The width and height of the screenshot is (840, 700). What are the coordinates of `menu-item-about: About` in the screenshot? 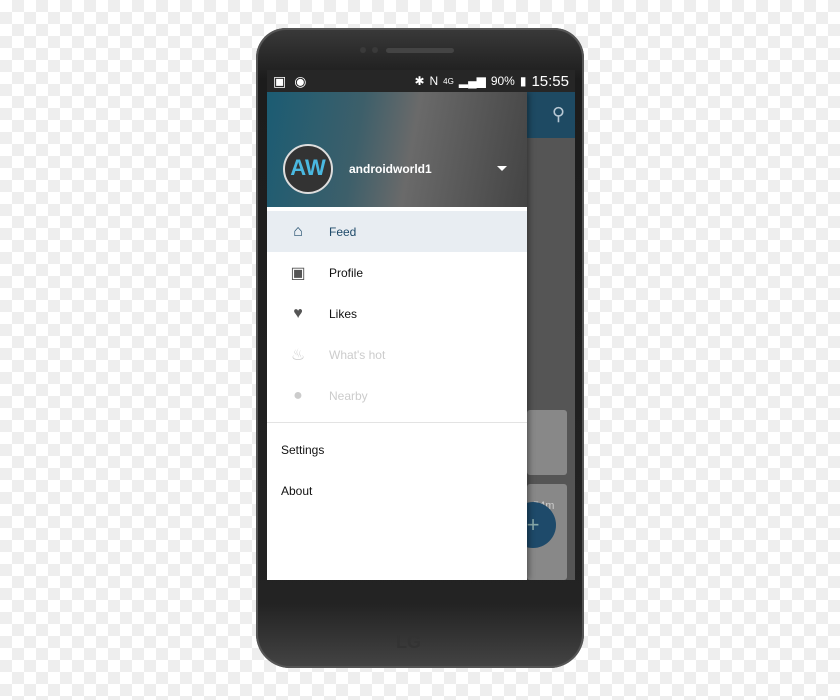 It's located at (397, 490).